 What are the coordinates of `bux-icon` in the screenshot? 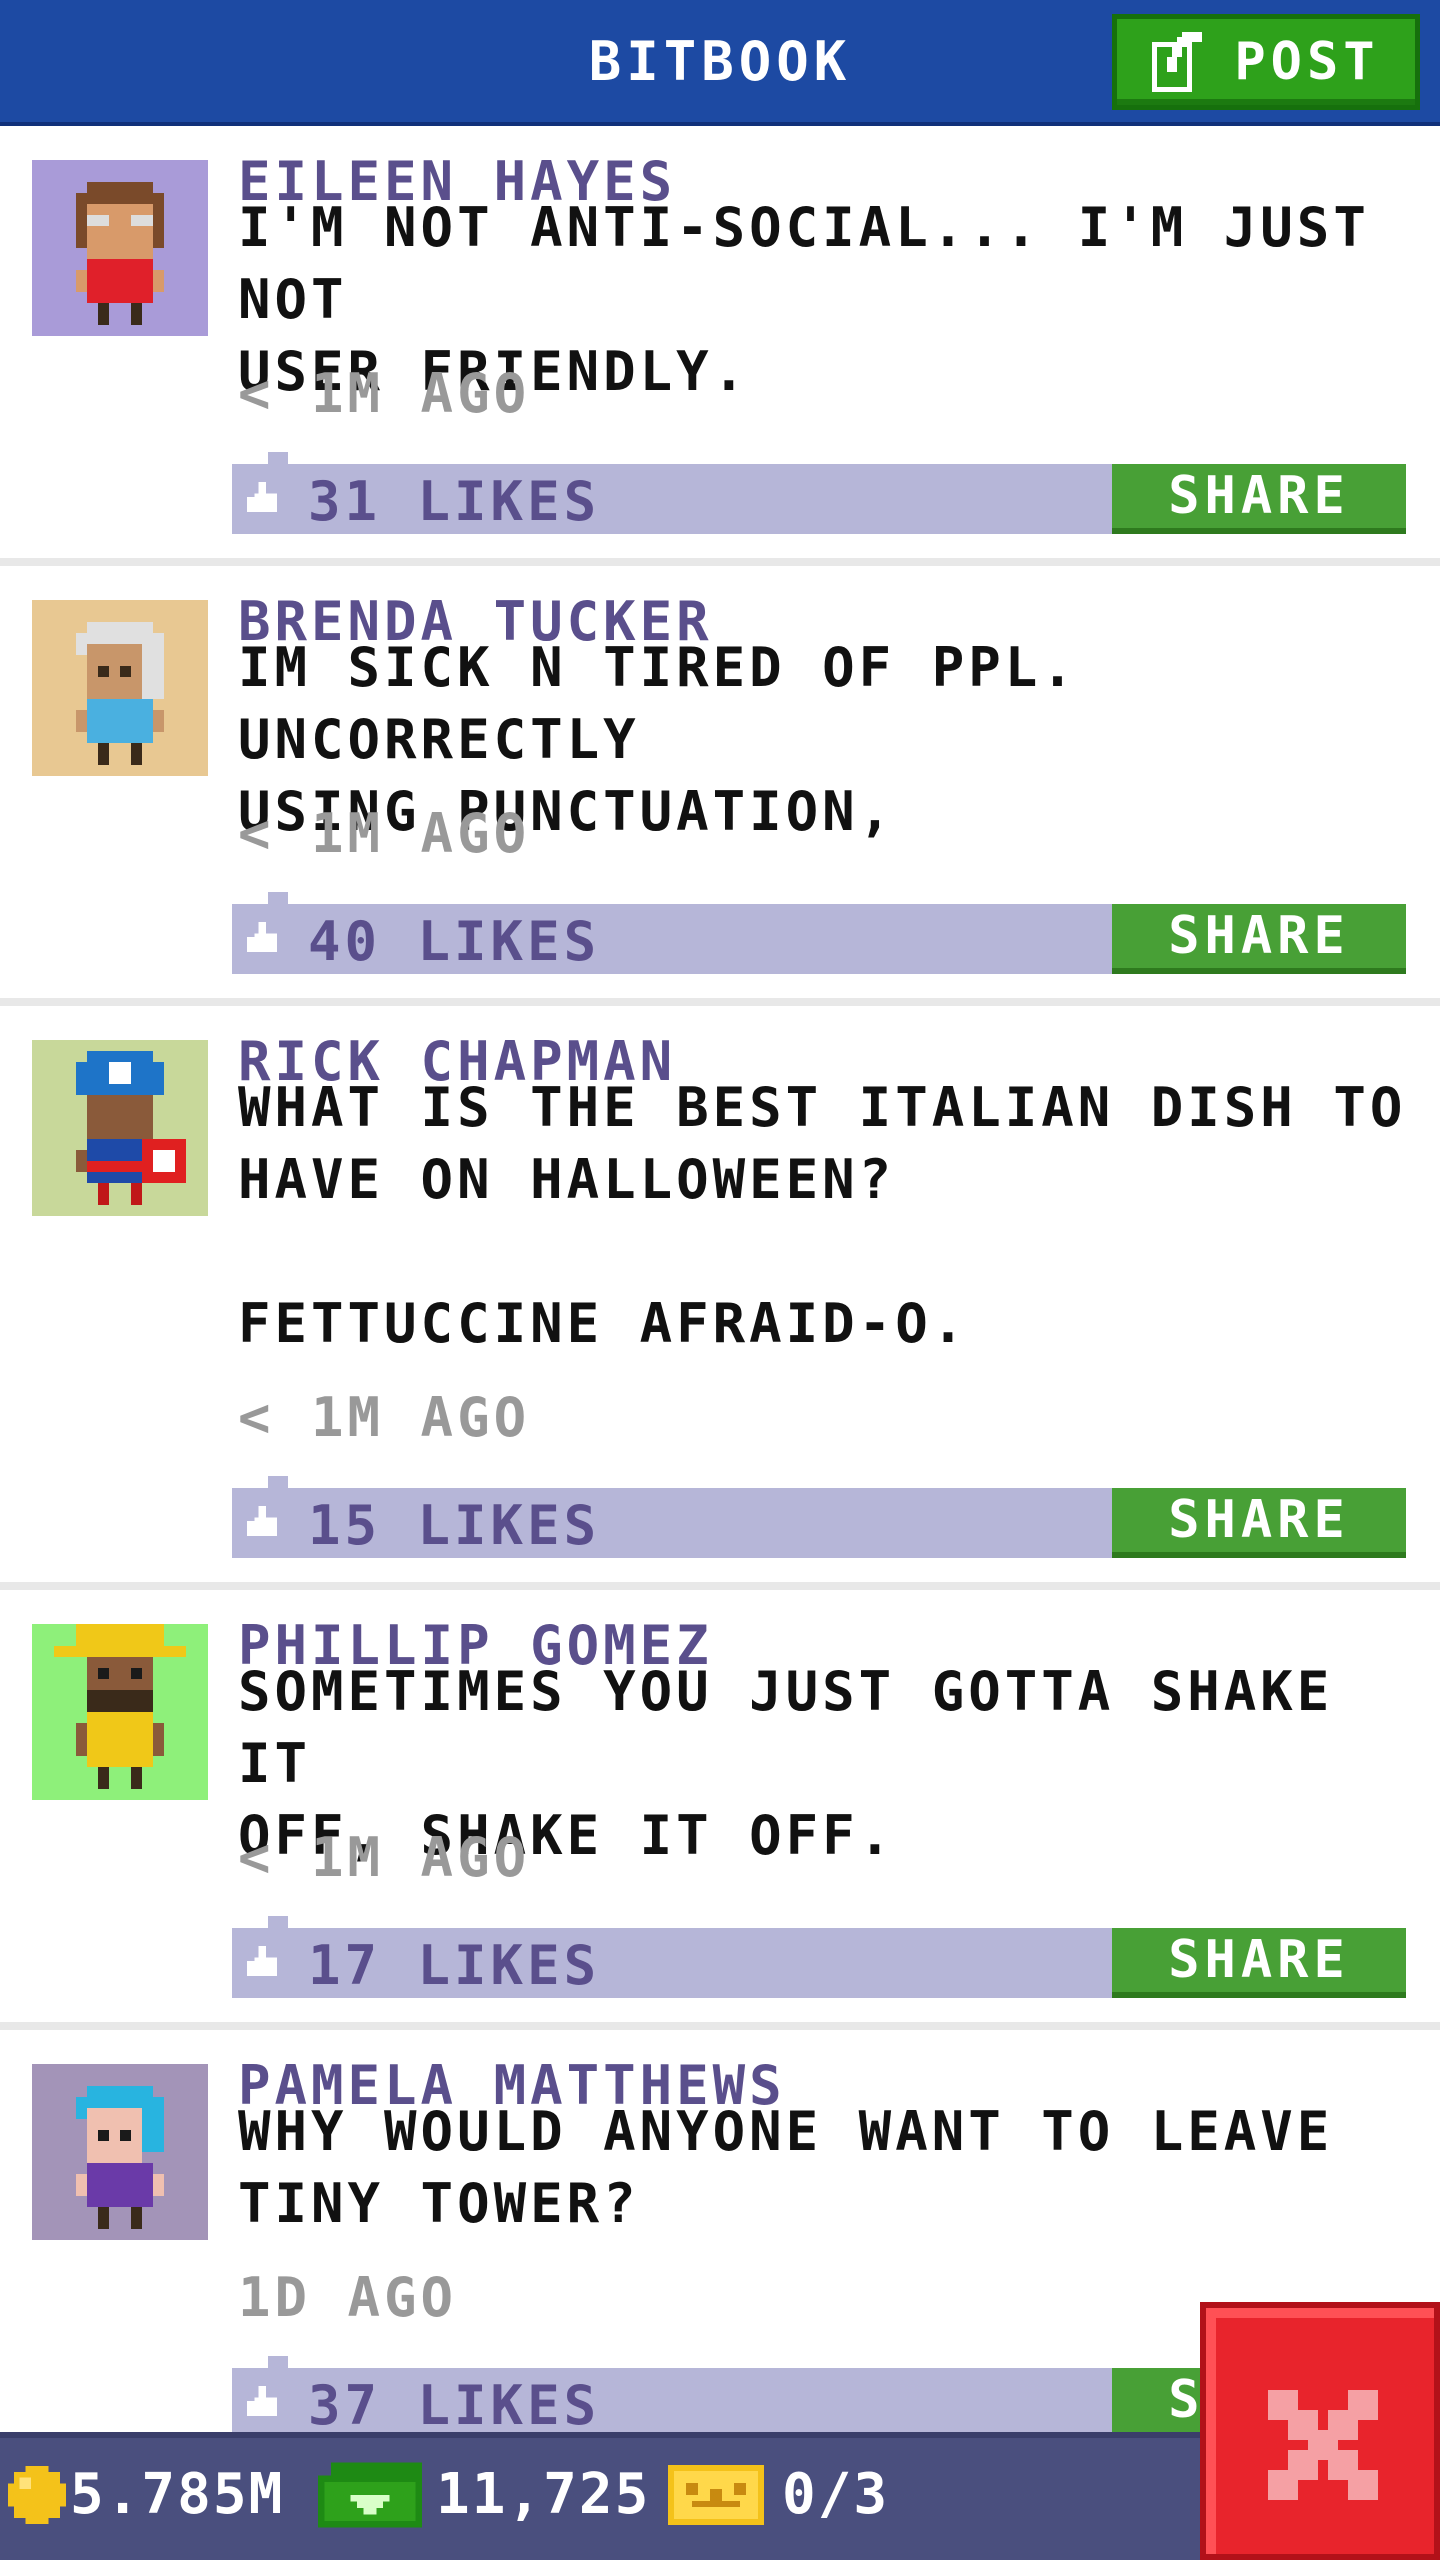 It's located at (370, 2495).